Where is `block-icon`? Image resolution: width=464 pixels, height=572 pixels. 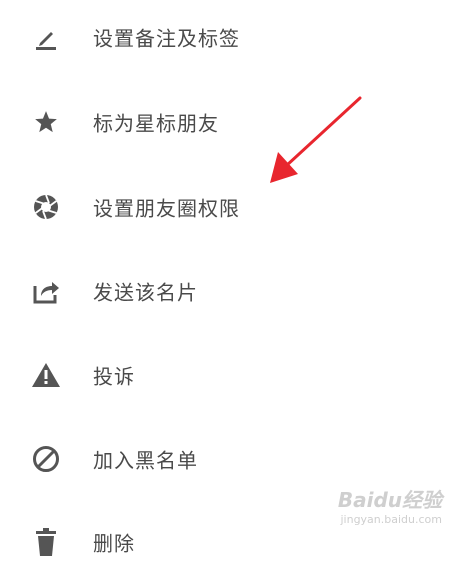 block-icon is located at coordinates (46, 459).